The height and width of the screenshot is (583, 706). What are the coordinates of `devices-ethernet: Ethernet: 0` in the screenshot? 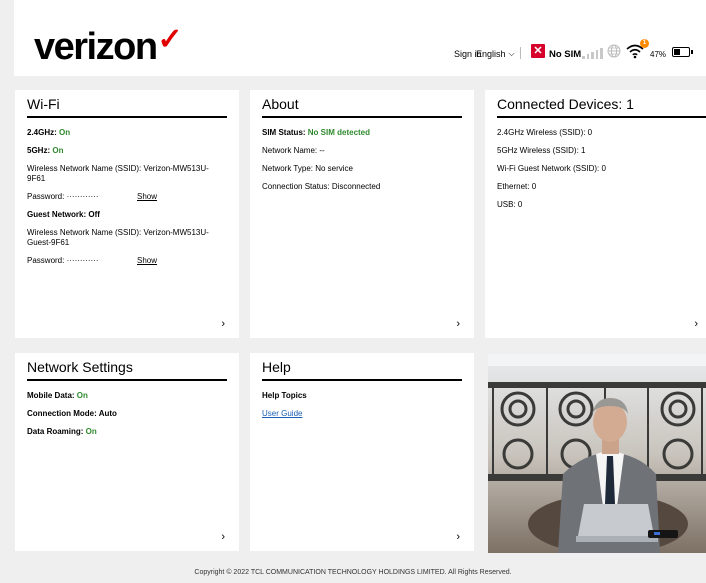 It's located at (517, 186).